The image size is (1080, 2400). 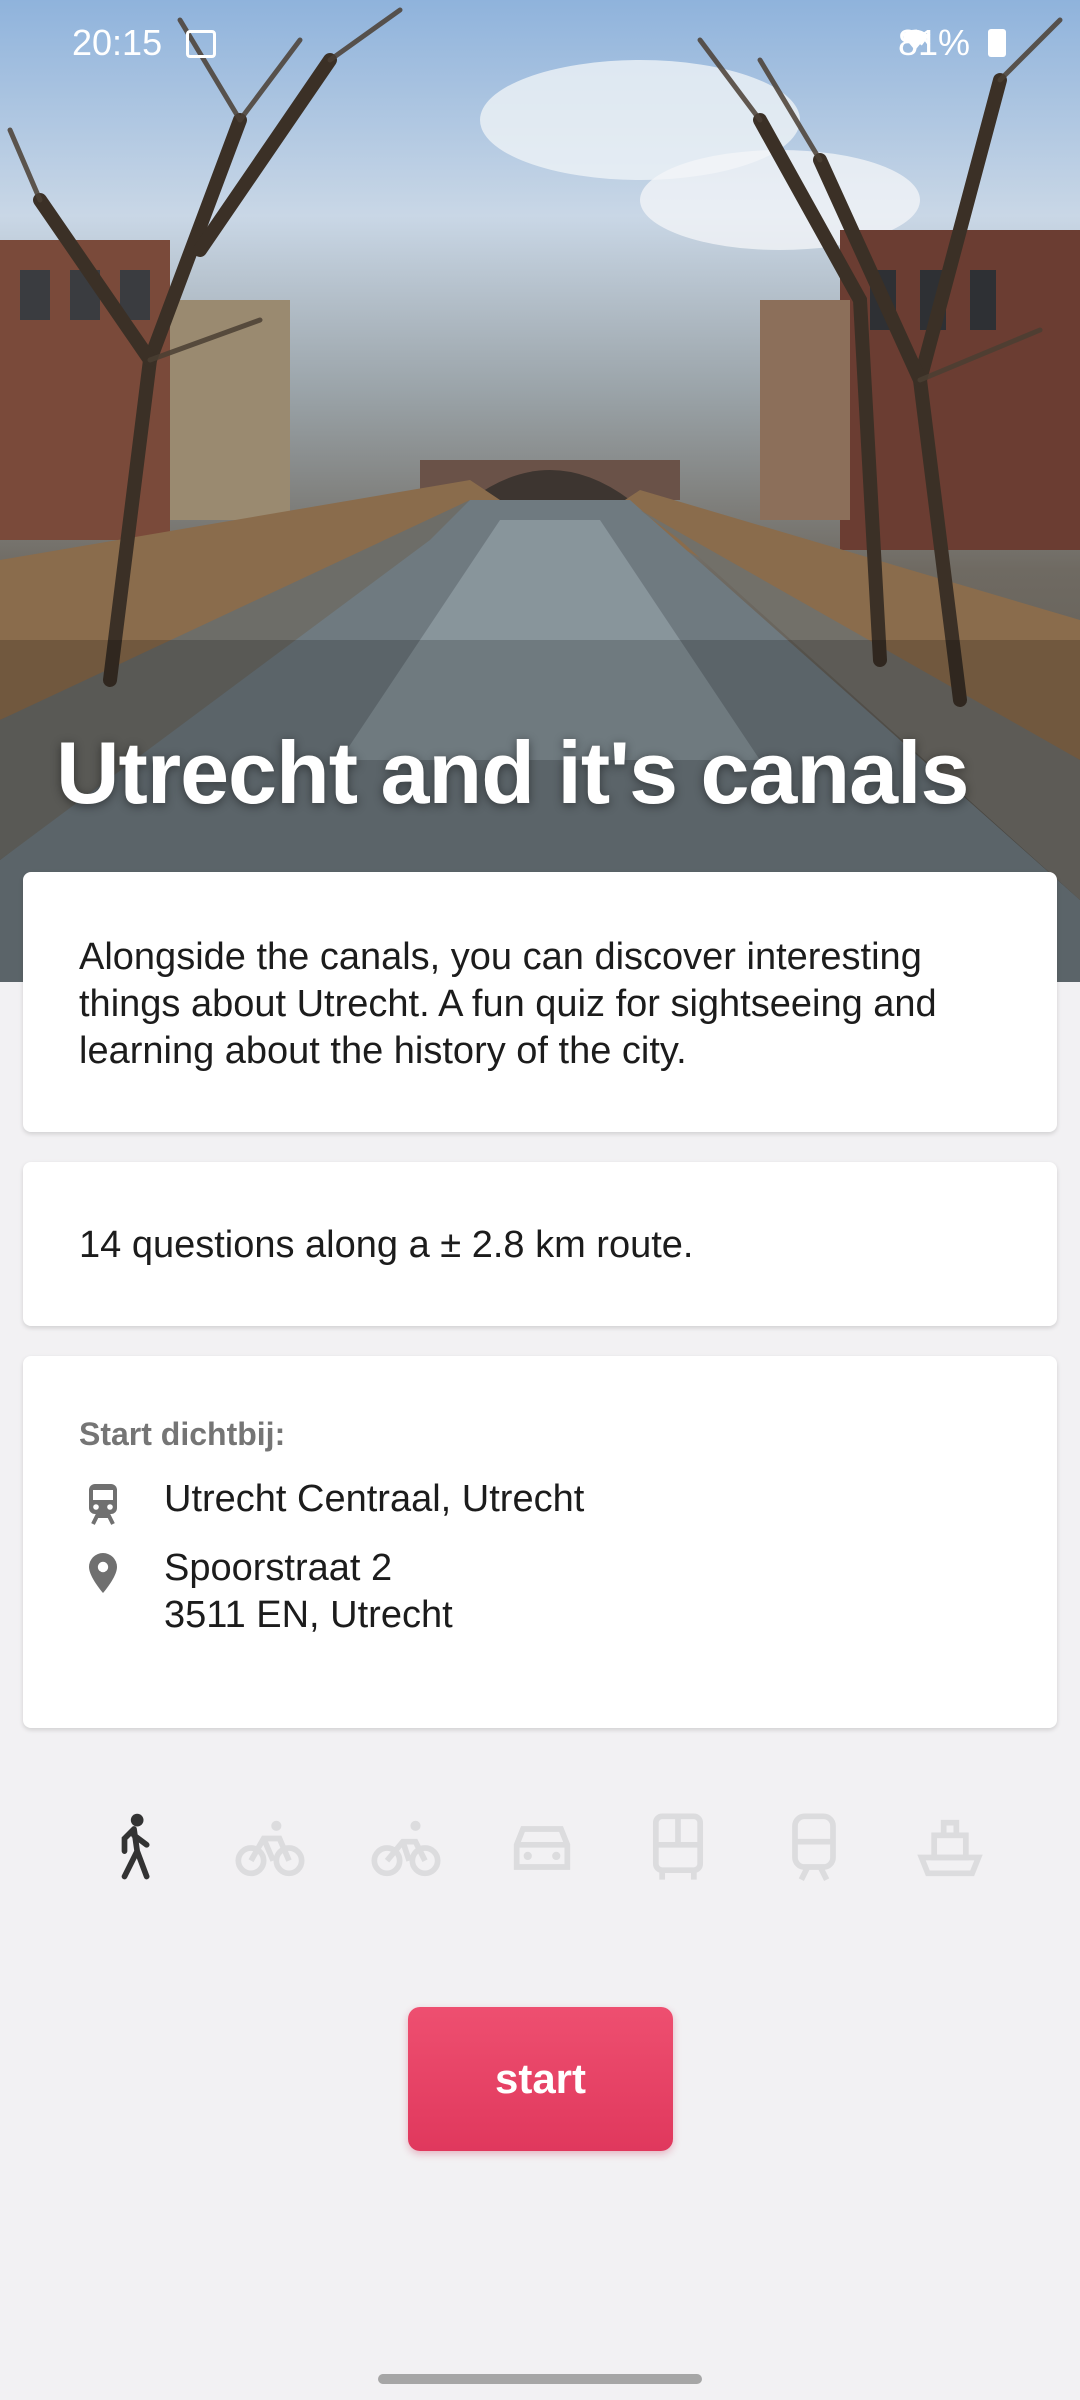 I want to click on bicycle-icon, so click(x=270, y=1848).